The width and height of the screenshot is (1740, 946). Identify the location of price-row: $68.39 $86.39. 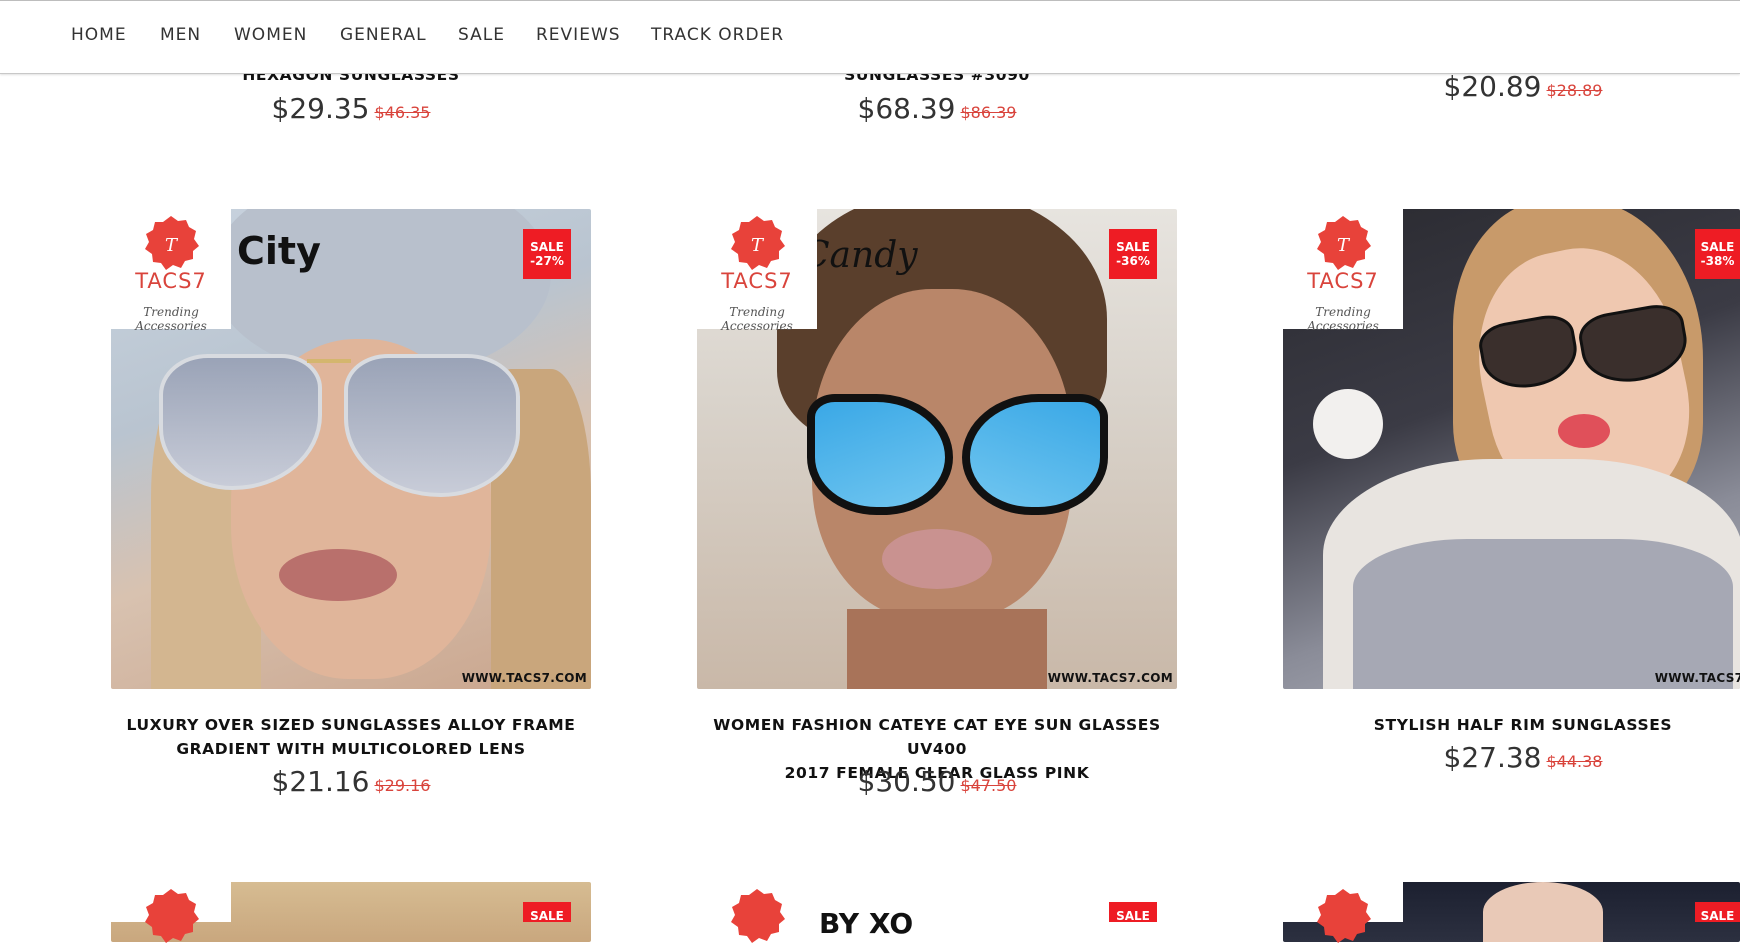
(937, 108).